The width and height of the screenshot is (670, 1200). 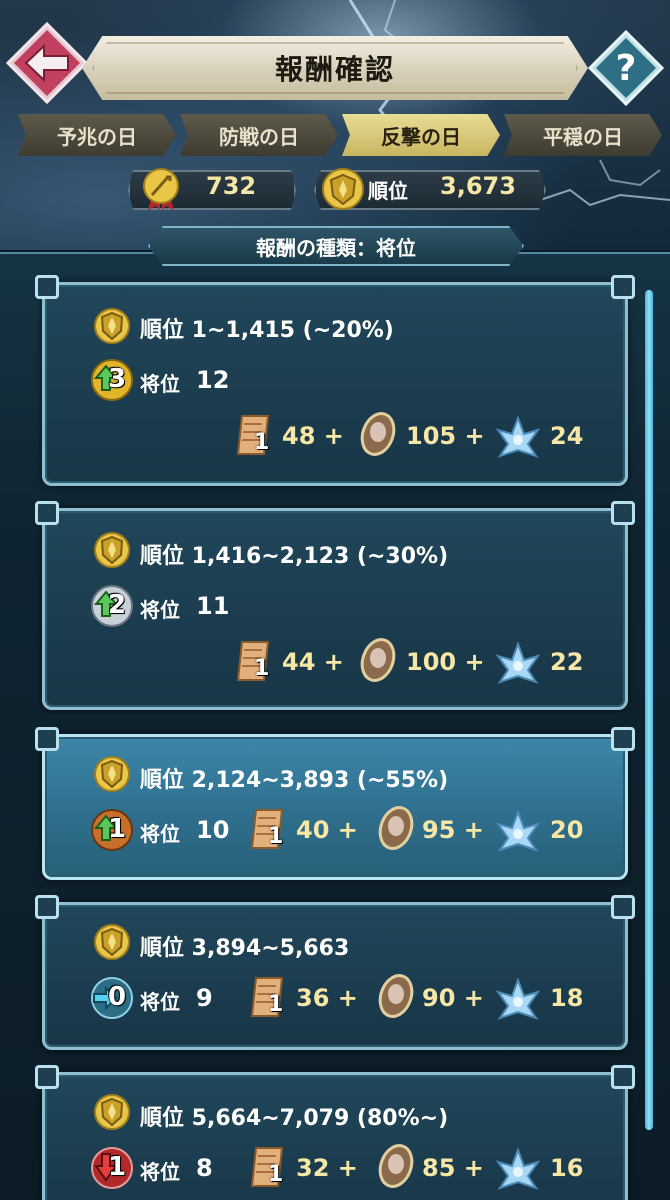 What do you see at coordinates (213, 380) in the screenshot?
I see `grade-value: 12` at bounding box center [213, 380].